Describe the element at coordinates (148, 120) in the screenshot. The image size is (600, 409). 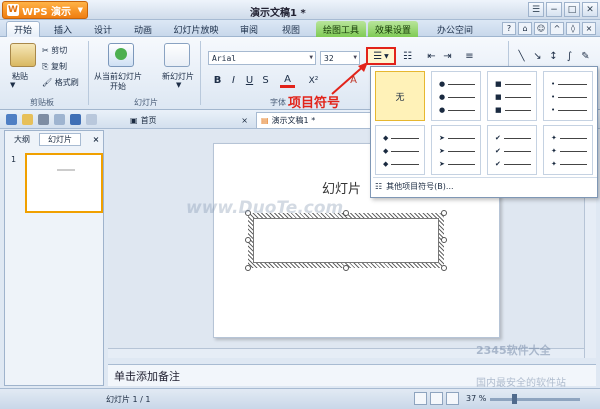
I see `home-page-label: 首页` at that location.